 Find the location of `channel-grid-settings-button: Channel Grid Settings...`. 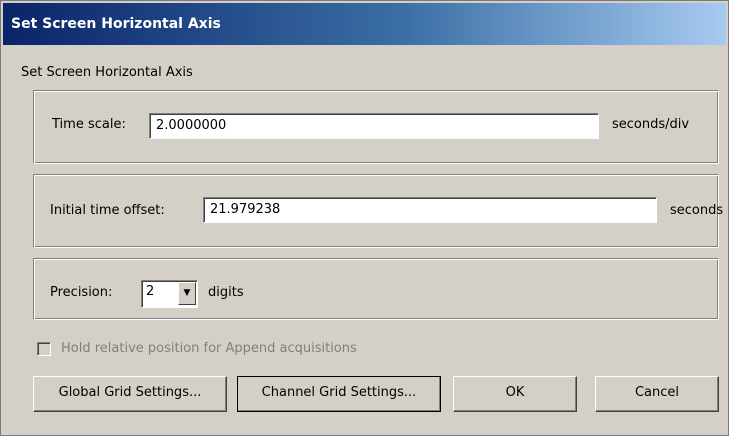

channel-grid-settings-button: Channel Grid Settings... is located at coordinates (339, 394).